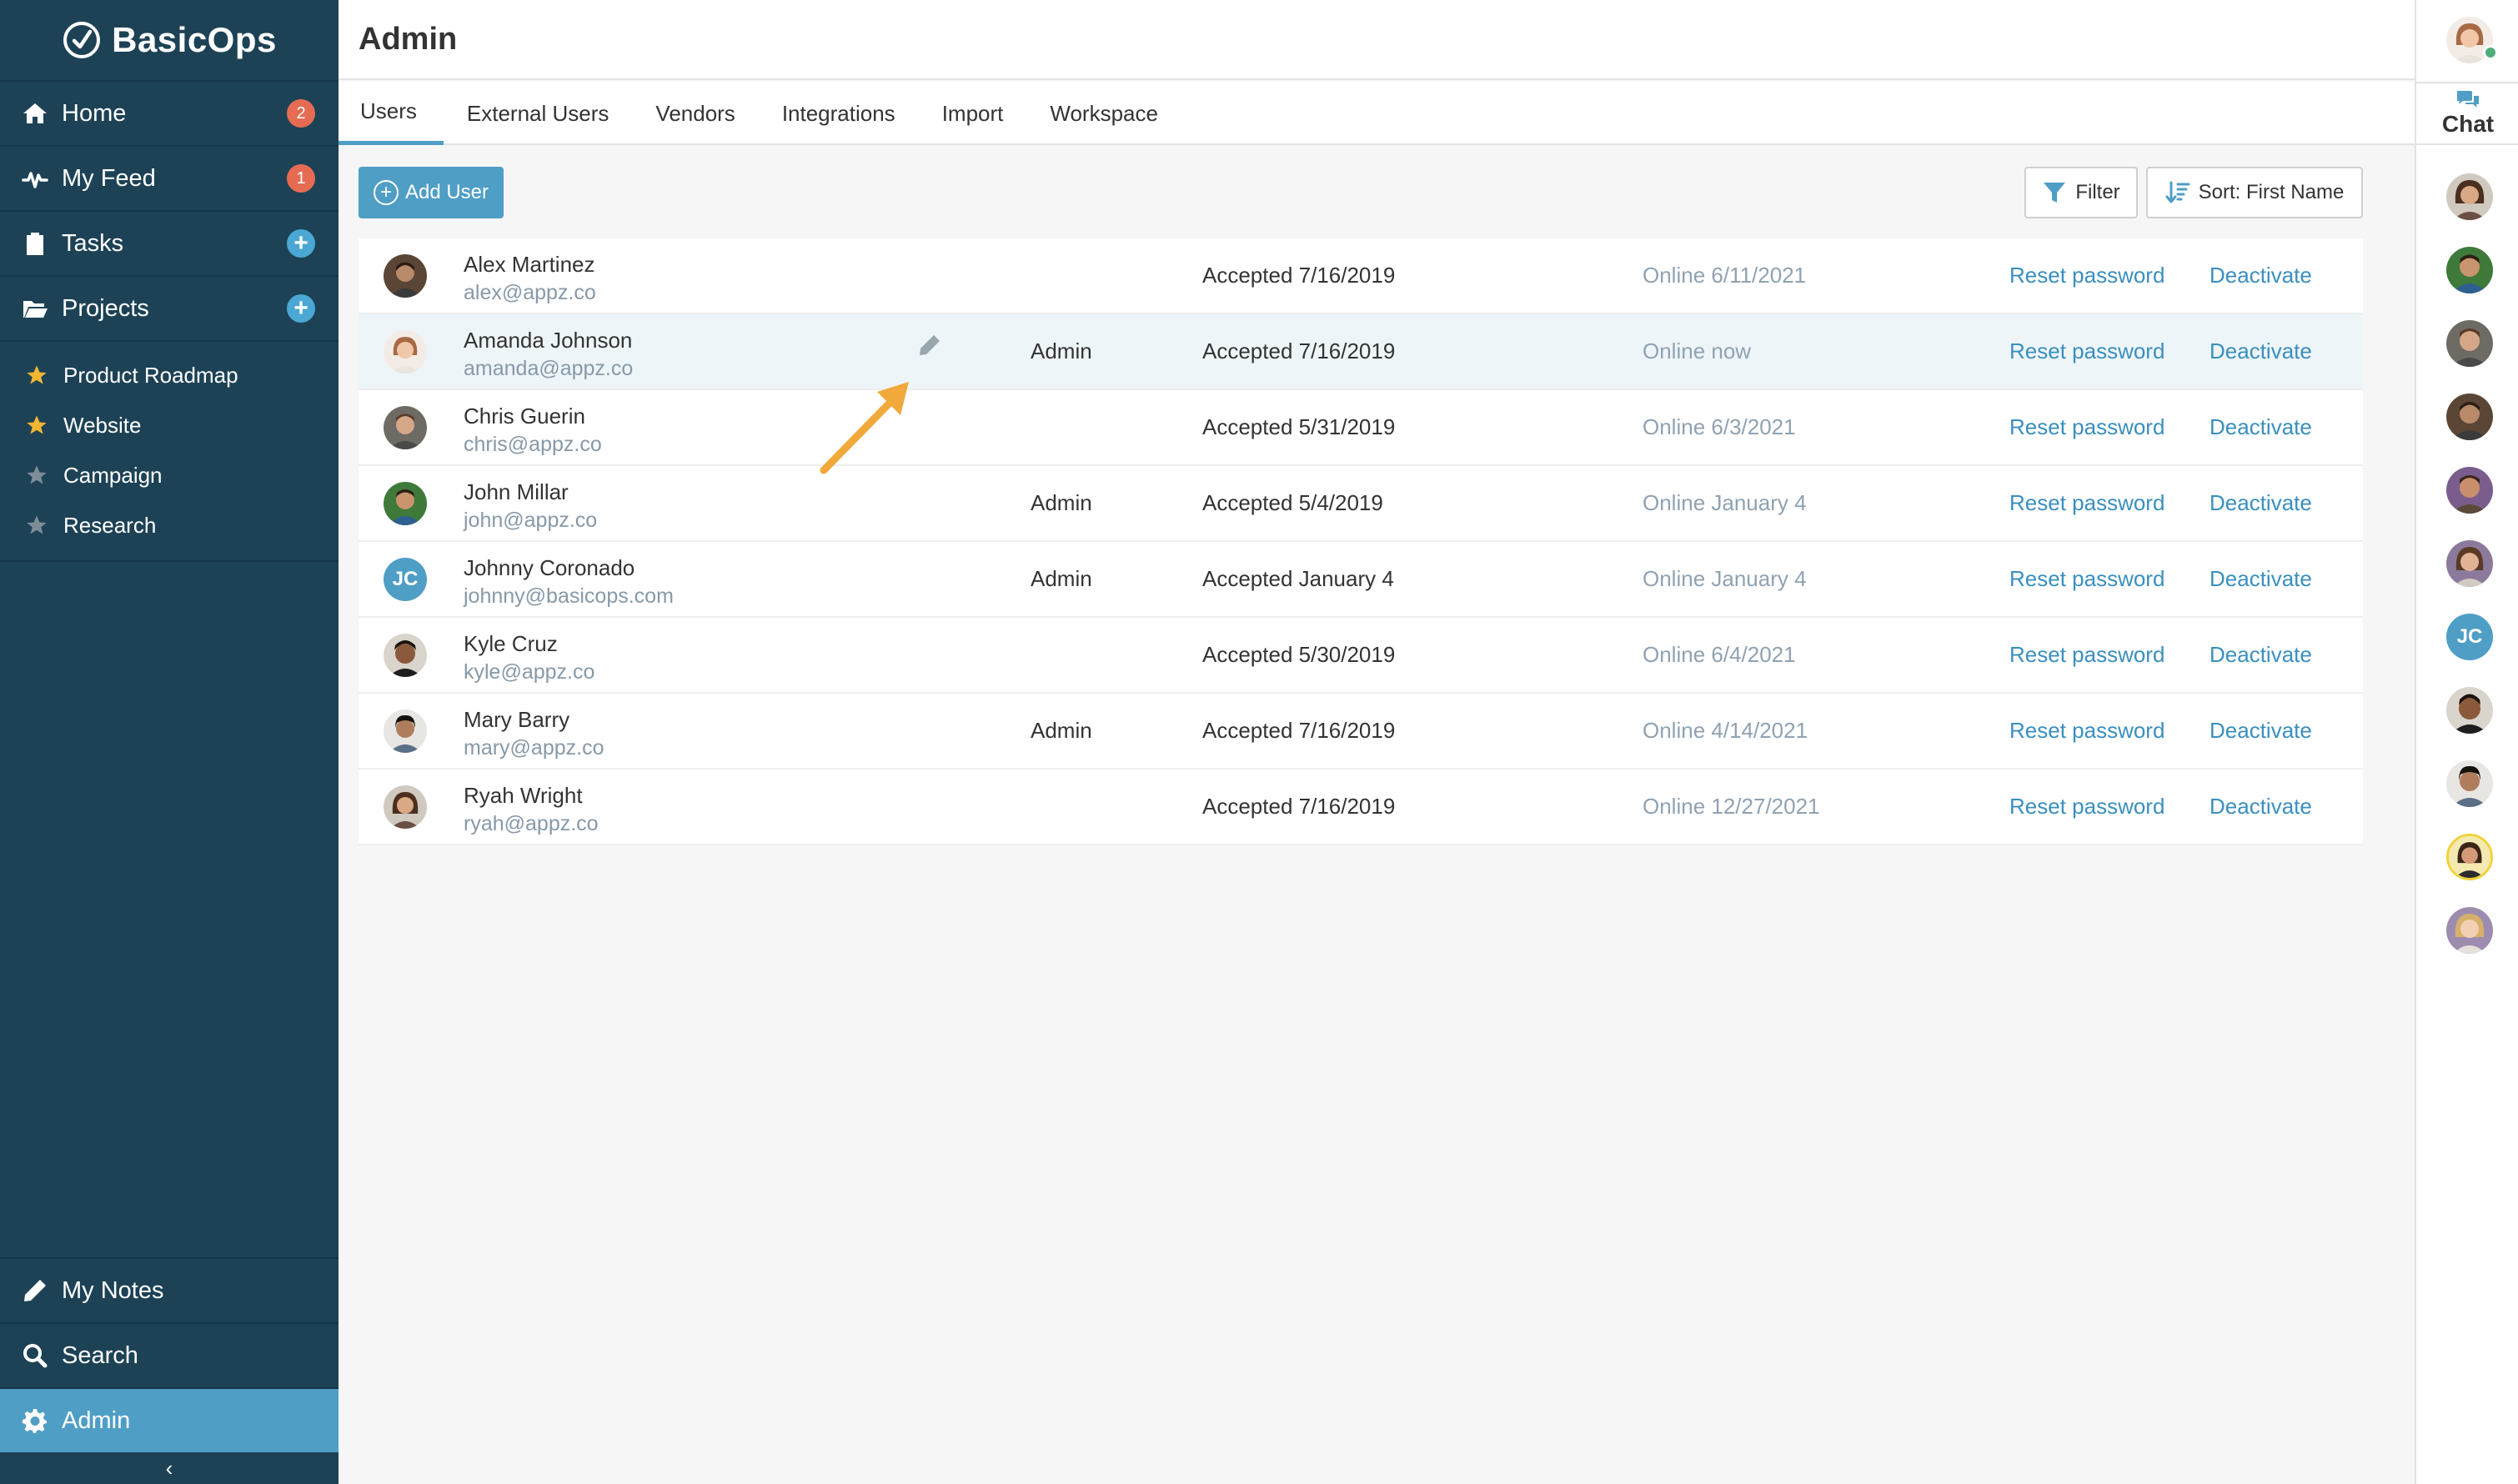 The width and height of the screenshot is (2518, 1484). Describe the element at coordinates (170, 307) in the screenshot. I see `nav-projects: Projects +` at that location.